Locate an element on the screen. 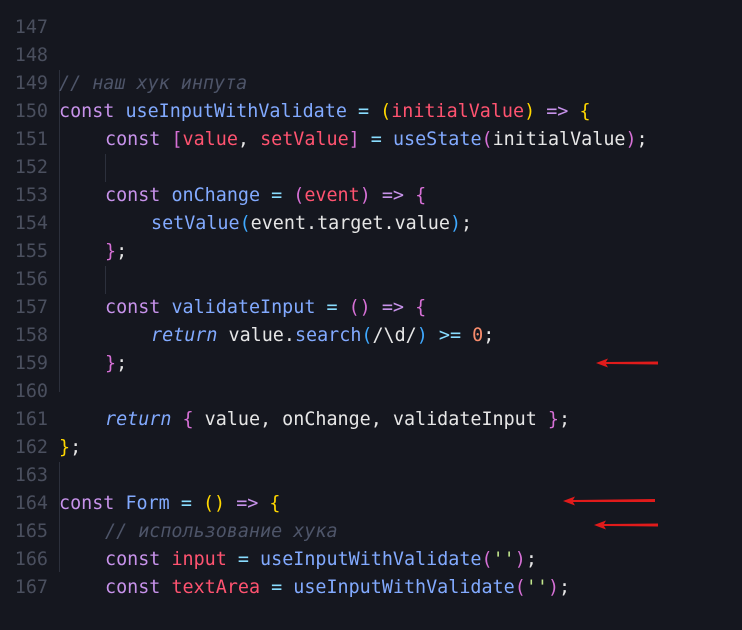  line-number: 167 is located at coordinates (31, 587).